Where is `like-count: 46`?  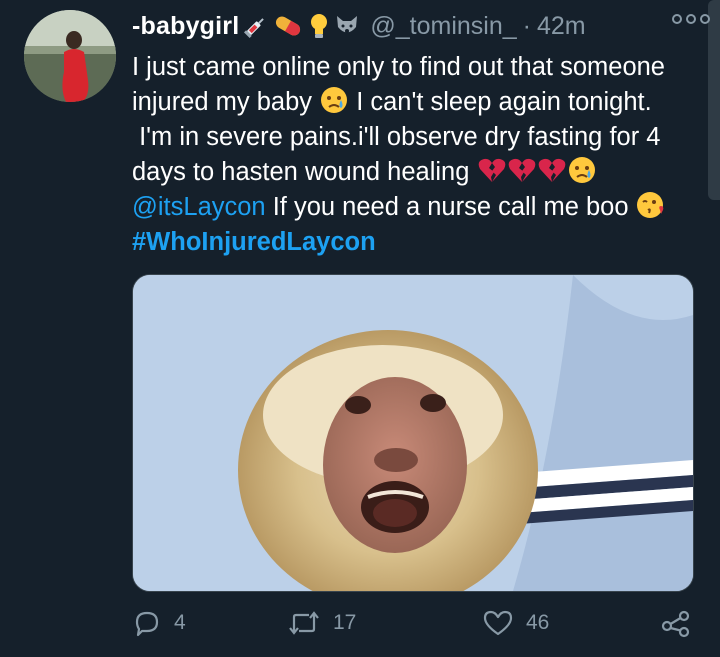 like-count: 46 is located at coordinates (538, 622).